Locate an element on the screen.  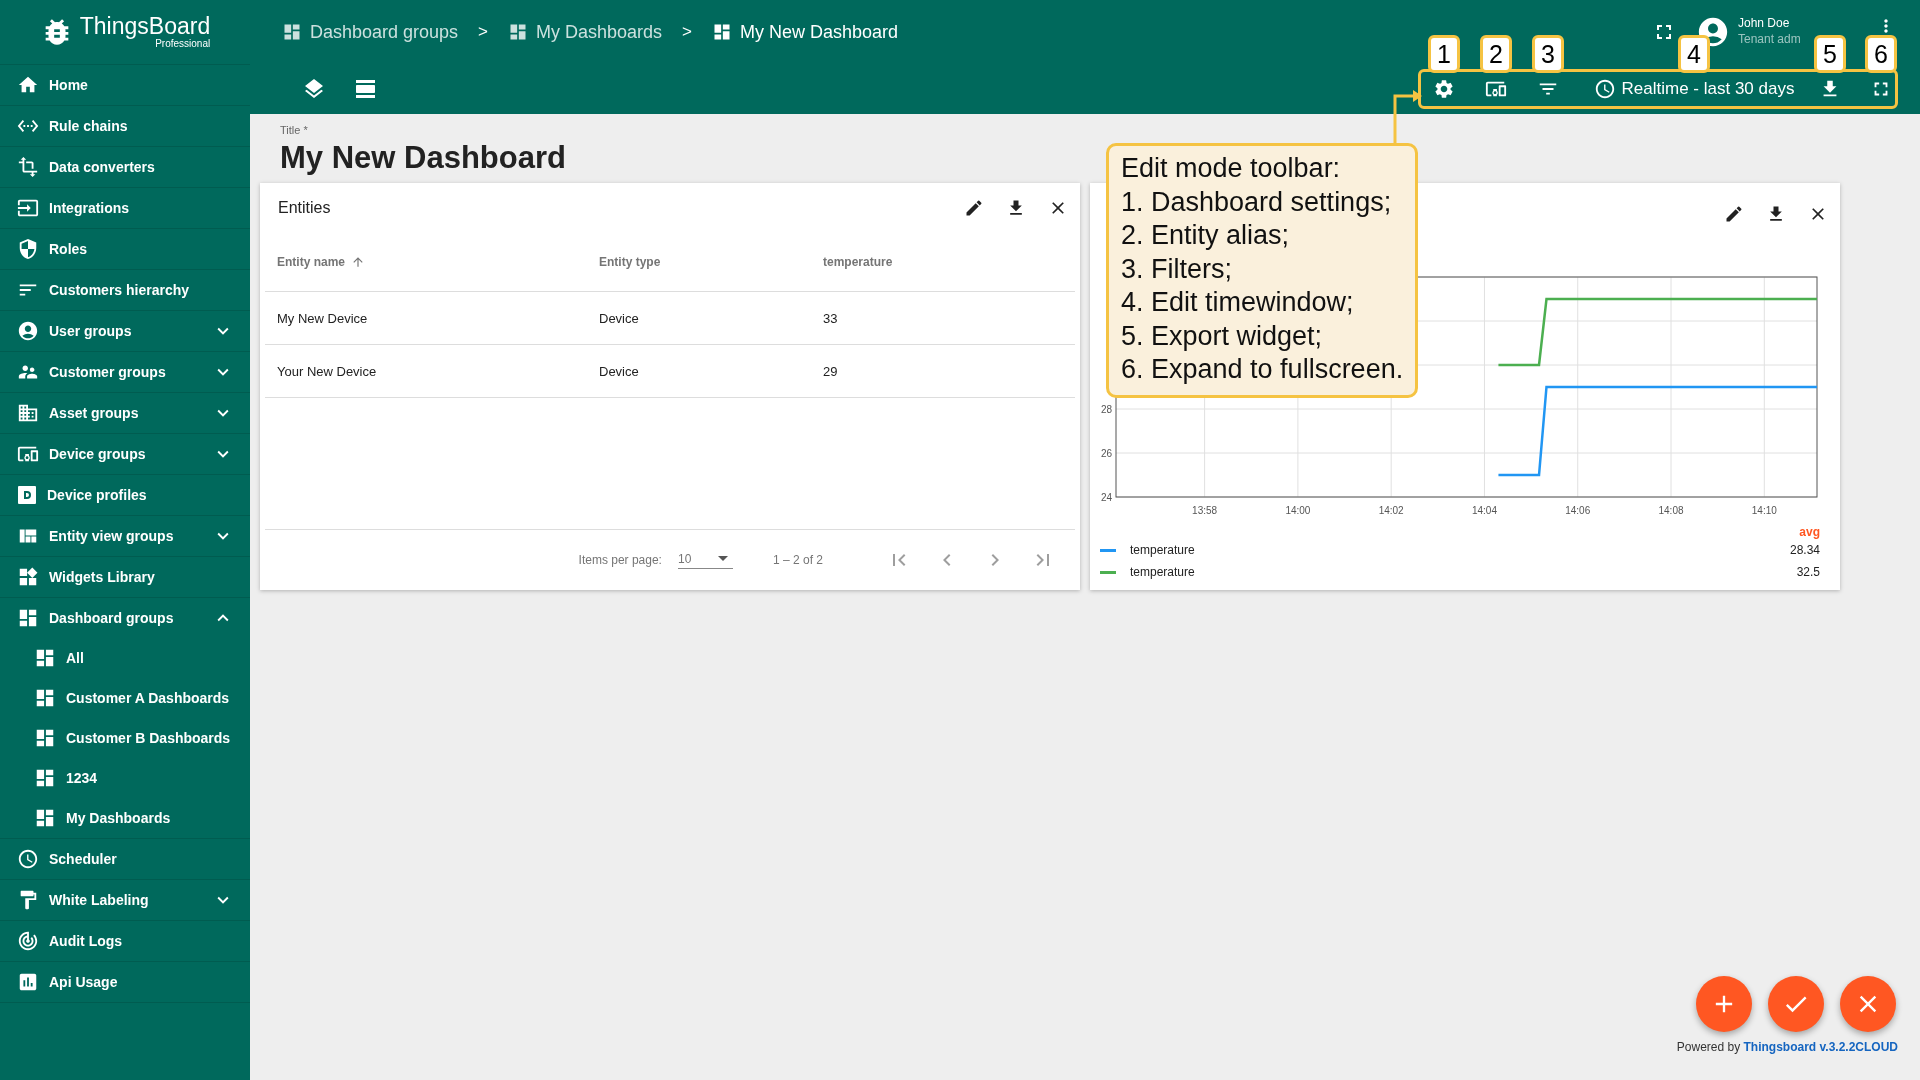
add-button is located at coordinates (1724, 1004).